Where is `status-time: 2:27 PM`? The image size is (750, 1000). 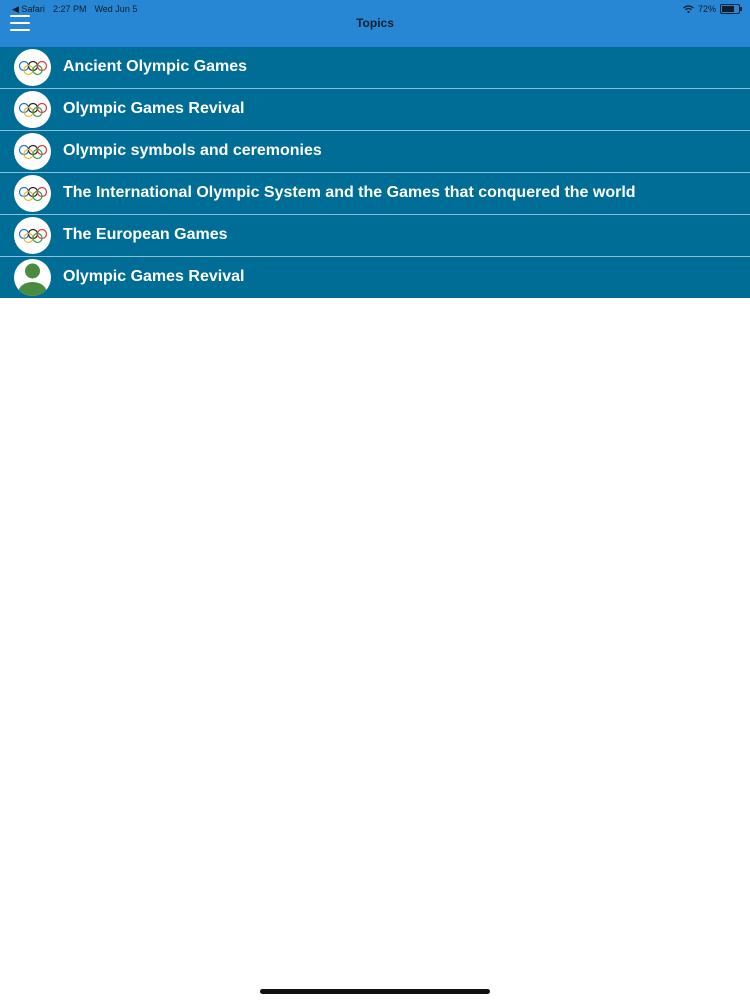
status-time: 2:27 PM is located at coordinates (69, 9).